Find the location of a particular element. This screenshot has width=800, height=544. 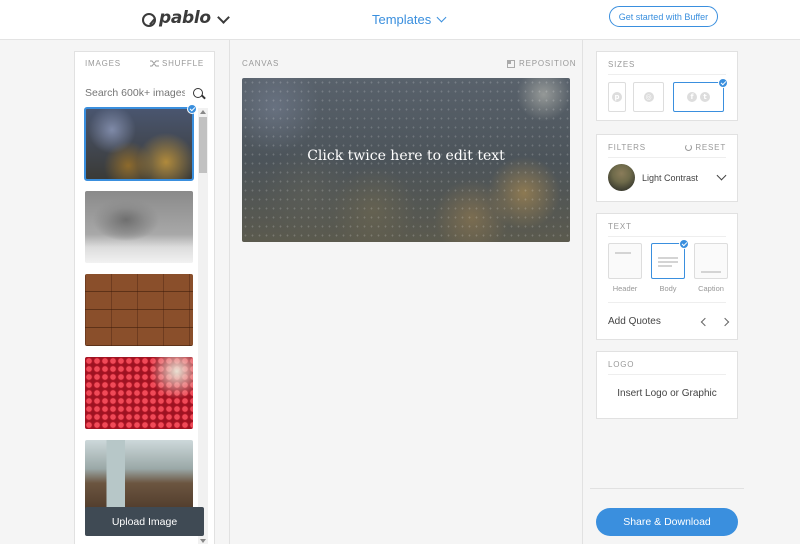

logo-panel: LOGO Insert Logo or Graphic is located at coordinates (667, 385).